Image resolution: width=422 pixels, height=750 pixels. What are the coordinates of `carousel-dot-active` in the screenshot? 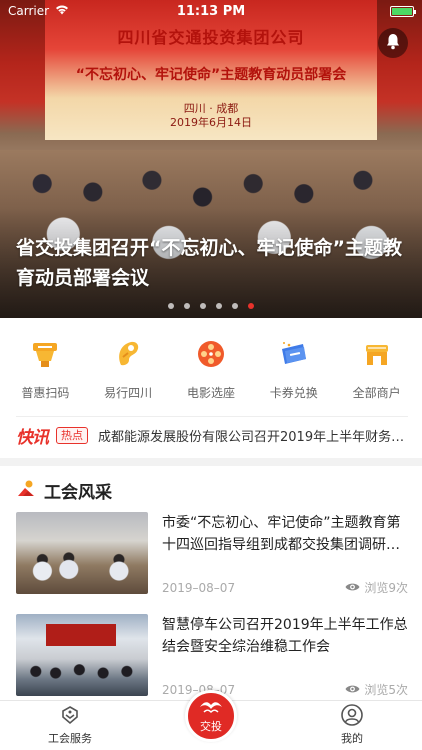 It's located at (251, 306).